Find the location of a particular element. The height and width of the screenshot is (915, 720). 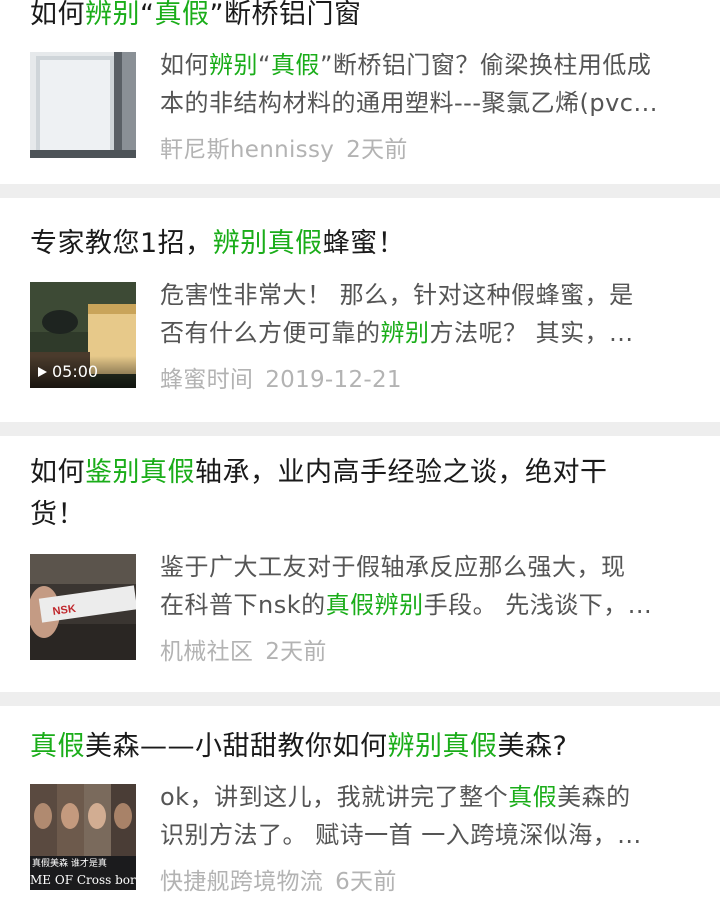

text-segment: ”断桥铝门窗？偷梁换柱用低成 is located at coordinates (485, 65).